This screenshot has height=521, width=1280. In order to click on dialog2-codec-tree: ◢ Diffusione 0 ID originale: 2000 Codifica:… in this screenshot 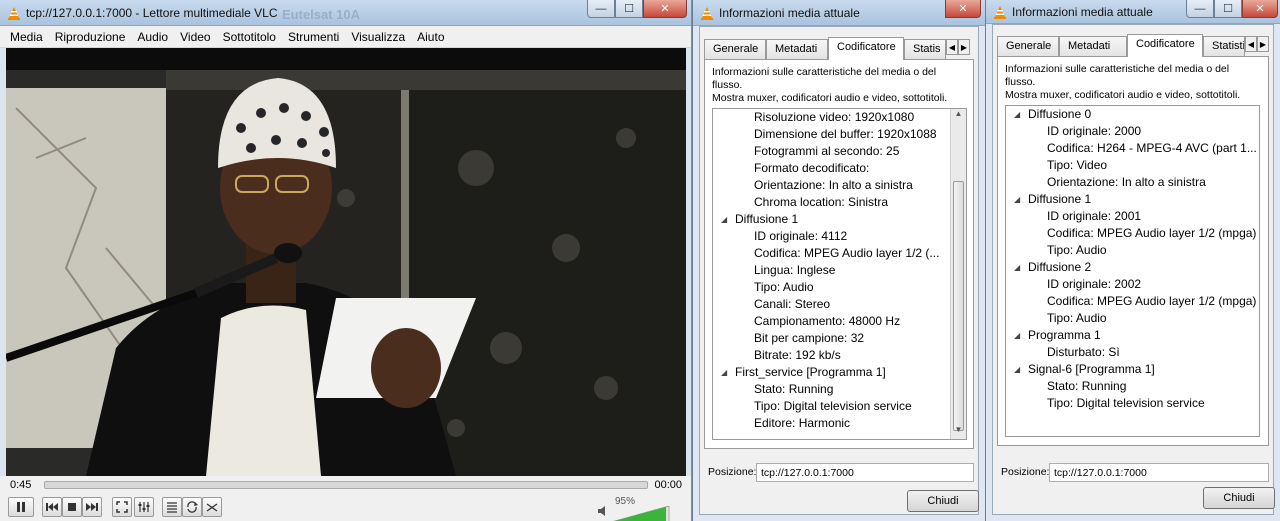, I will do `click(1132, 271)`.